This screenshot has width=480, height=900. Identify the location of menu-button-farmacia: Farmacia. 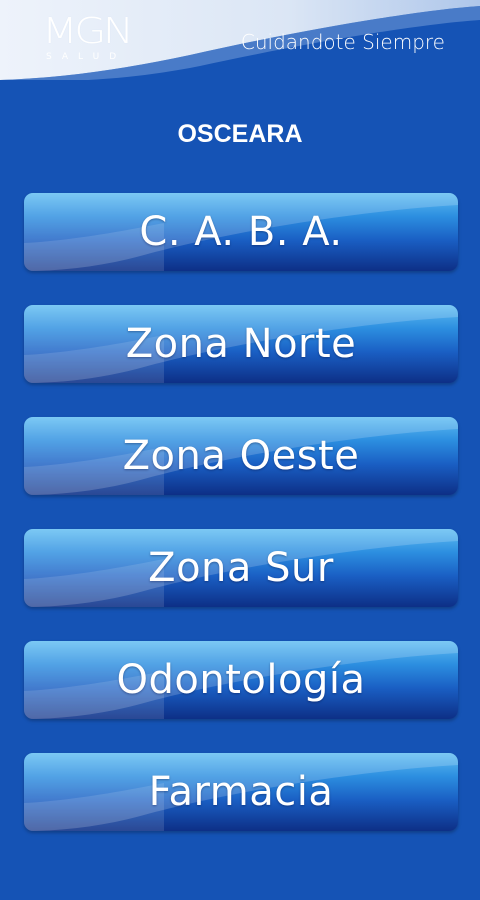
(241, 792).